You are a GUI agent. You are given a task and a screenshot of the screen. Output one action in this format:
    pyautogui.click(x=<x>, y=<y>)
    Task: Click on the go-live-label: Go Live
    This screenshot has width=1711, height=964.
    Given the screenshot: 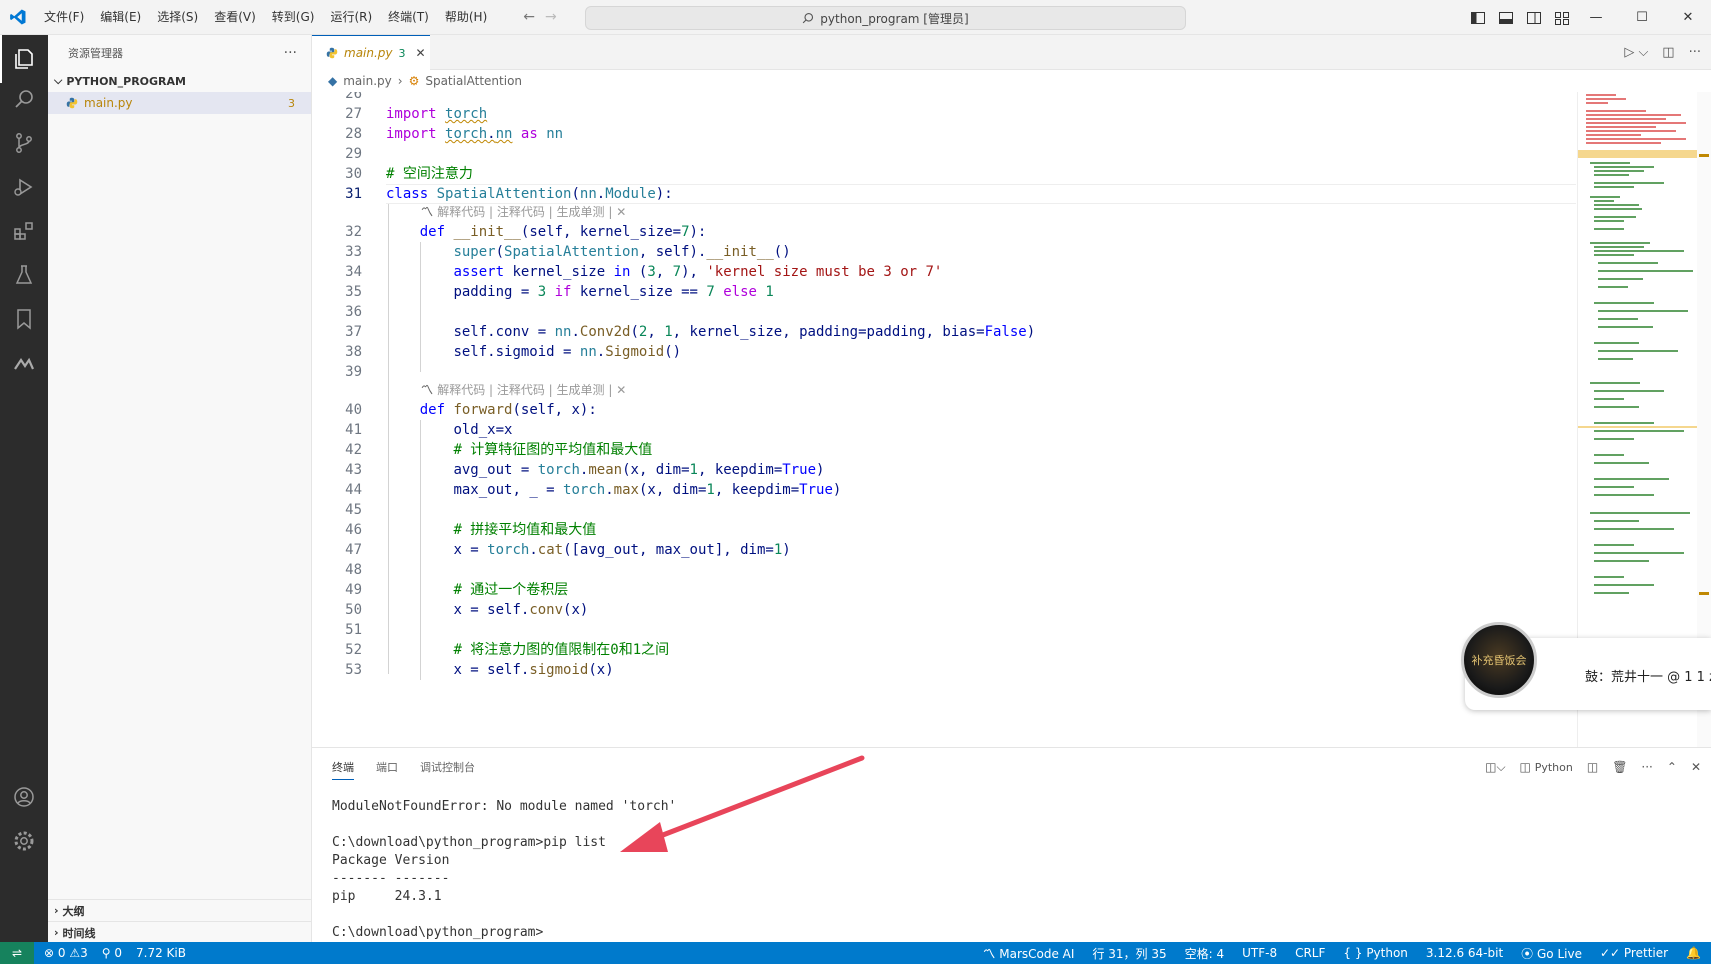 What is the action you would take?
    pyautogui.click(x=1559, y=953)
    